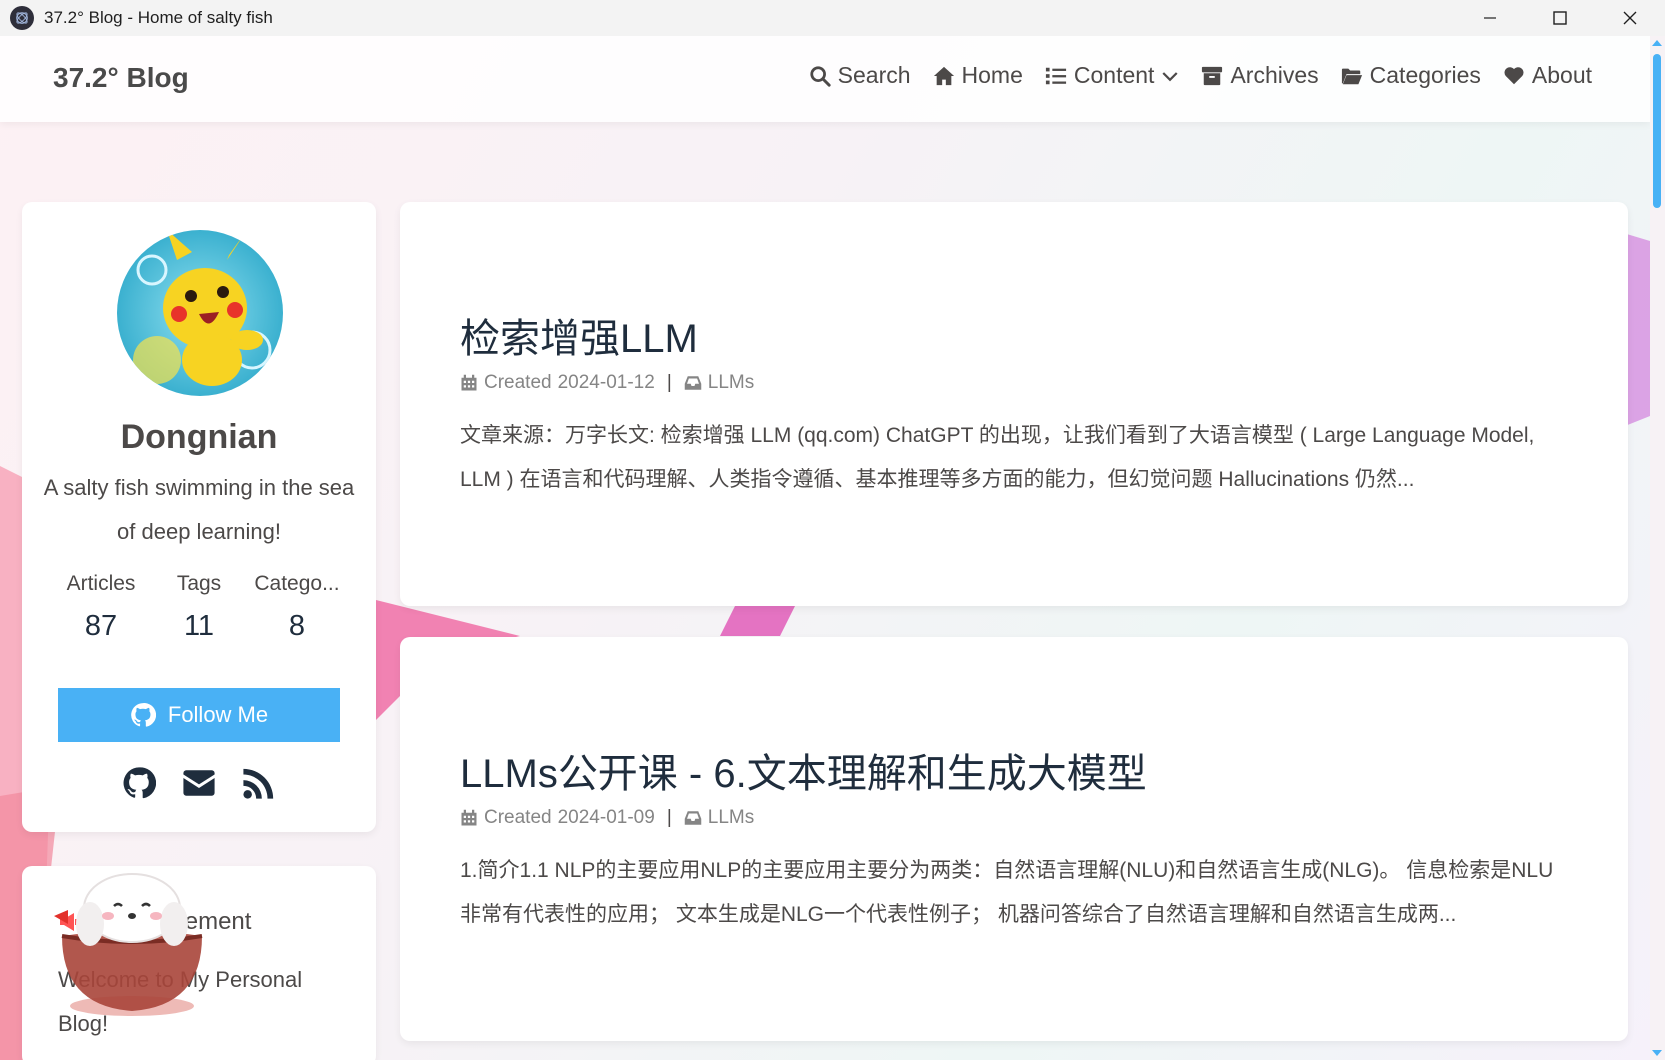 The height and width of the screenshot is (1060, 1665). I want to click on minimize-icon, so click(1490, 18).